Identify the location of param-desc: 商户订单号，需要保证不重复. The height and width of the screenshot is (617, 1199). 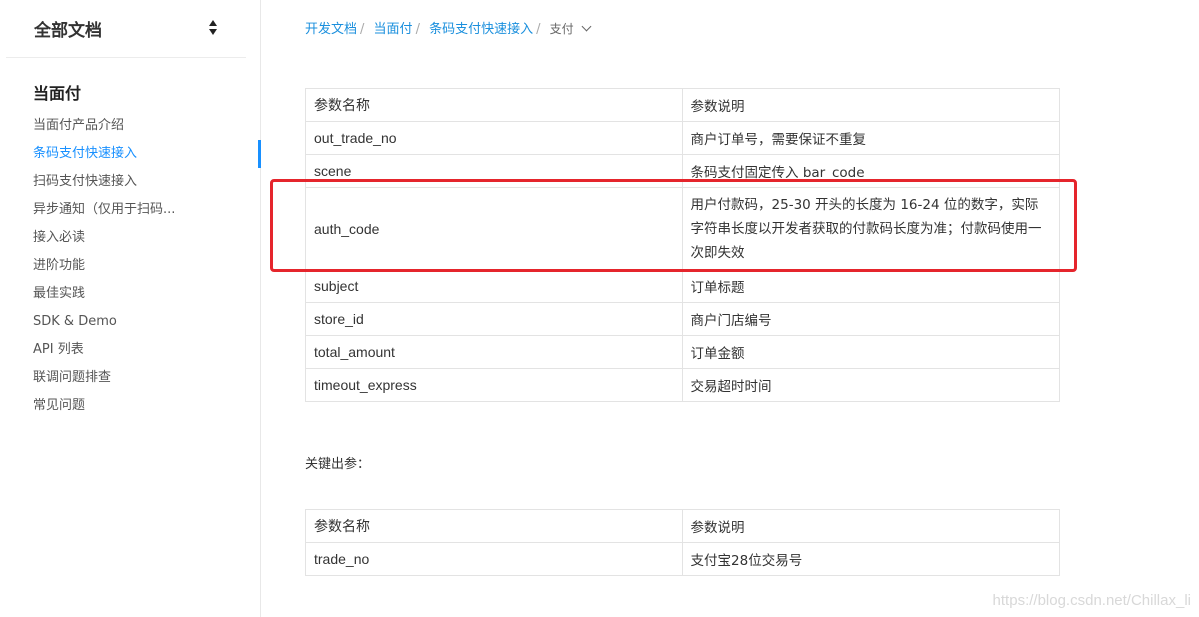
(871, 138).